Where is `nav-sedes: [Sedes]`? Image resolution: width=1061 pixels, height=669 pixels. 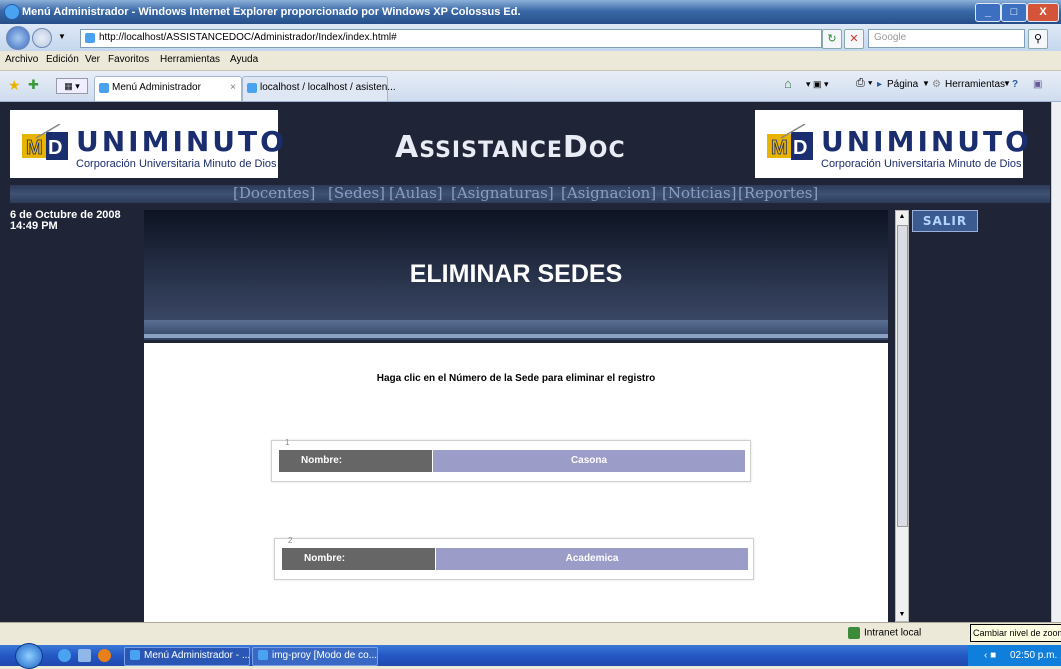 nav-sedes: [Sedes] is located at coordinates (356, 193).